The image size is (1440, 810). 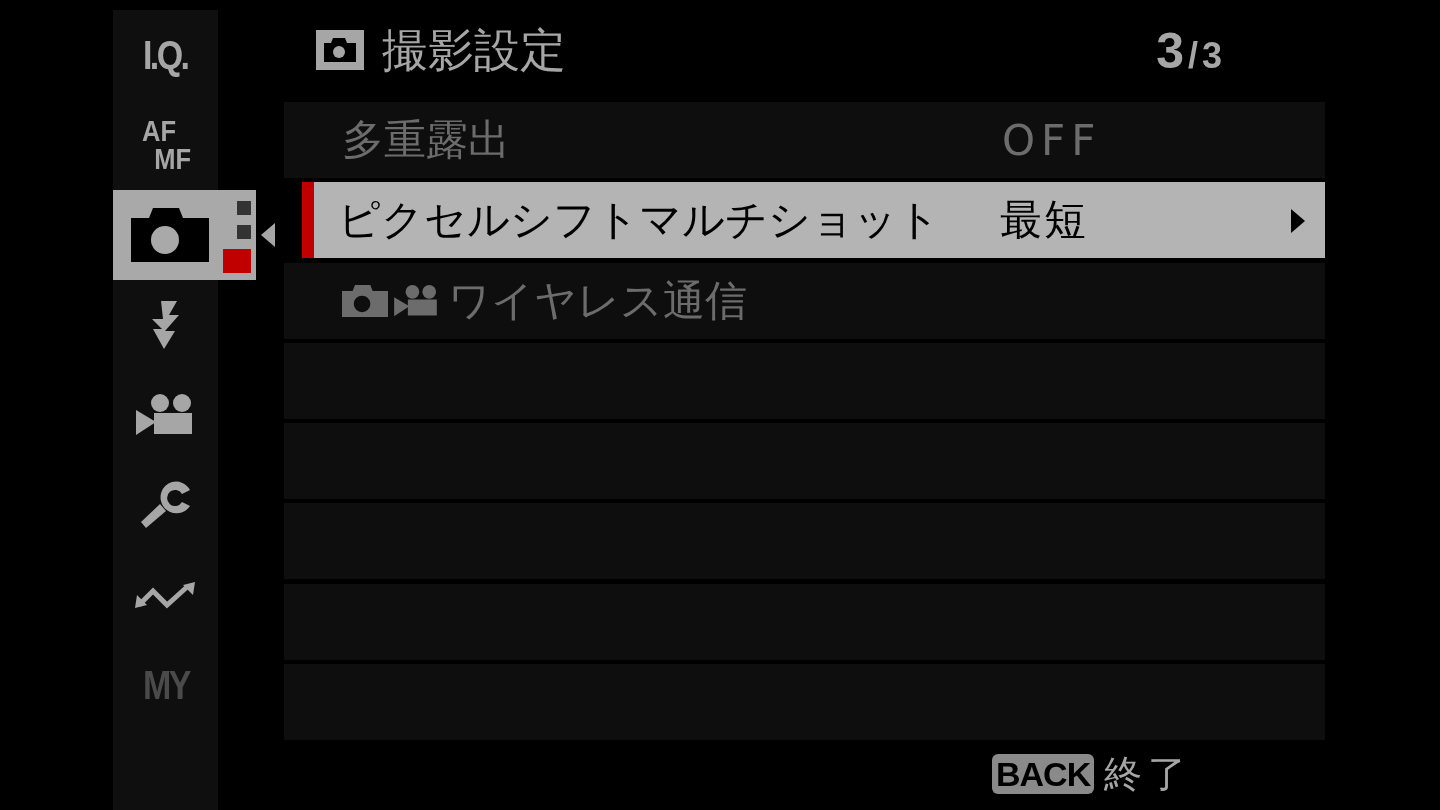 What do you see at coordinates (1211, 56) in the screenshot?
I see `page-count: 3` at bounding box center [1211, 56].